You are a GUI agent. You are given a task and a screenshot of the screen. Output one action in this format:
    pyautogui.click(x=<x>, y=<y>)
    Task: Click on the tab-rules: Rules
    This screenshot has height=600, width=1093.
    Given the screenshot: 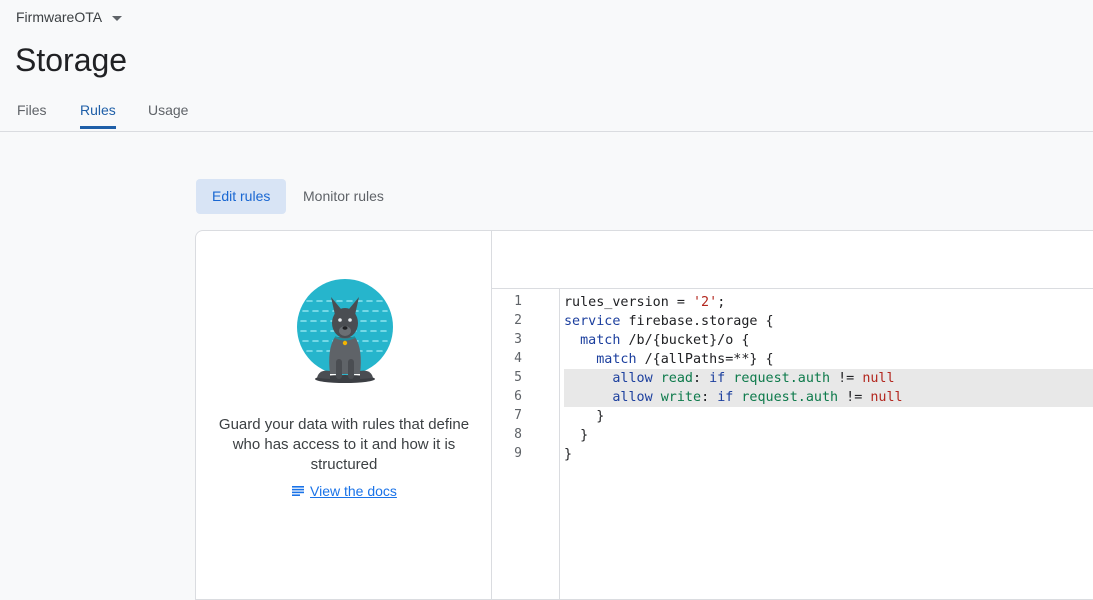 What is the action you would take?
    pyautogui.click(x=98, y=115)
    